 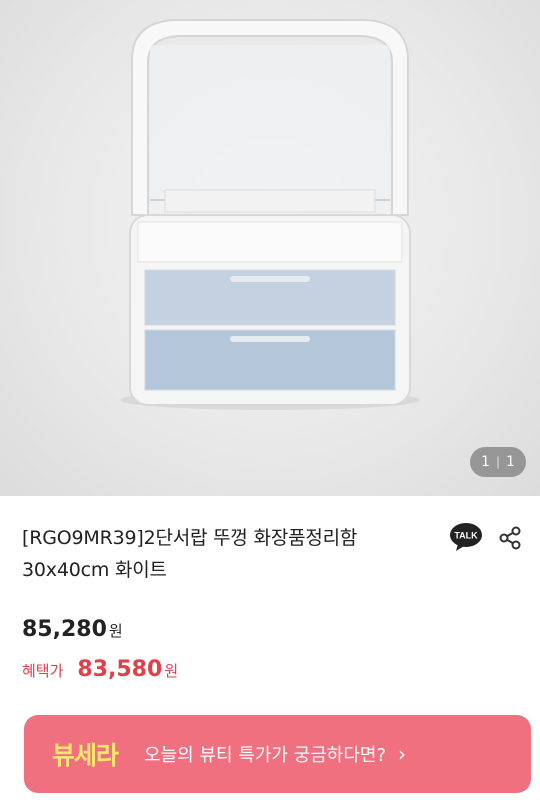 I want to click on image-counter: 1 | 1, so click(x=498, y=462).